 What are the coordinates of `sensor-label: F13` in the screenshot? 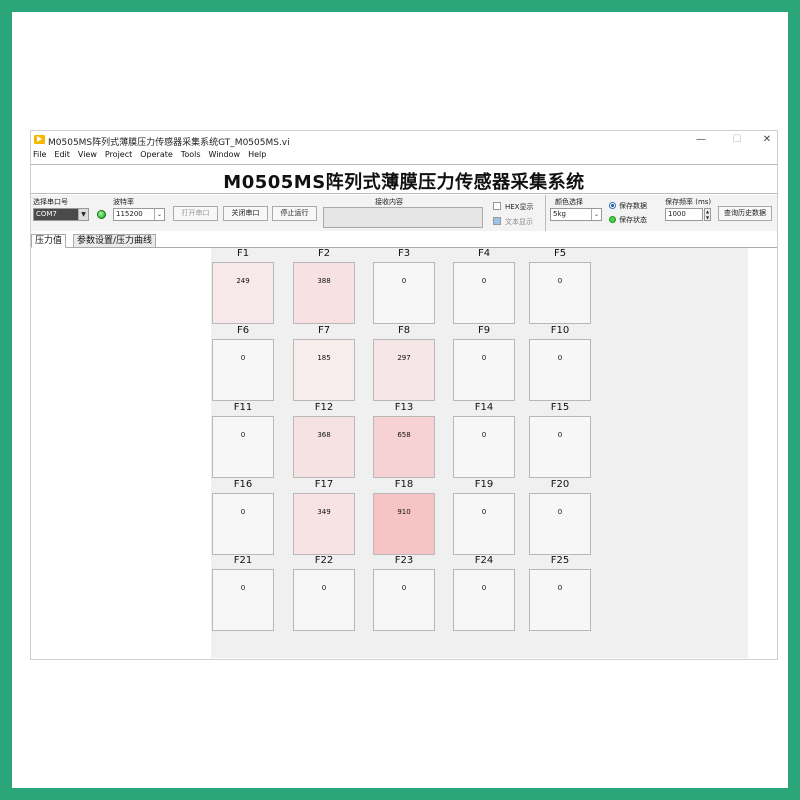 It's located at (404, 407).